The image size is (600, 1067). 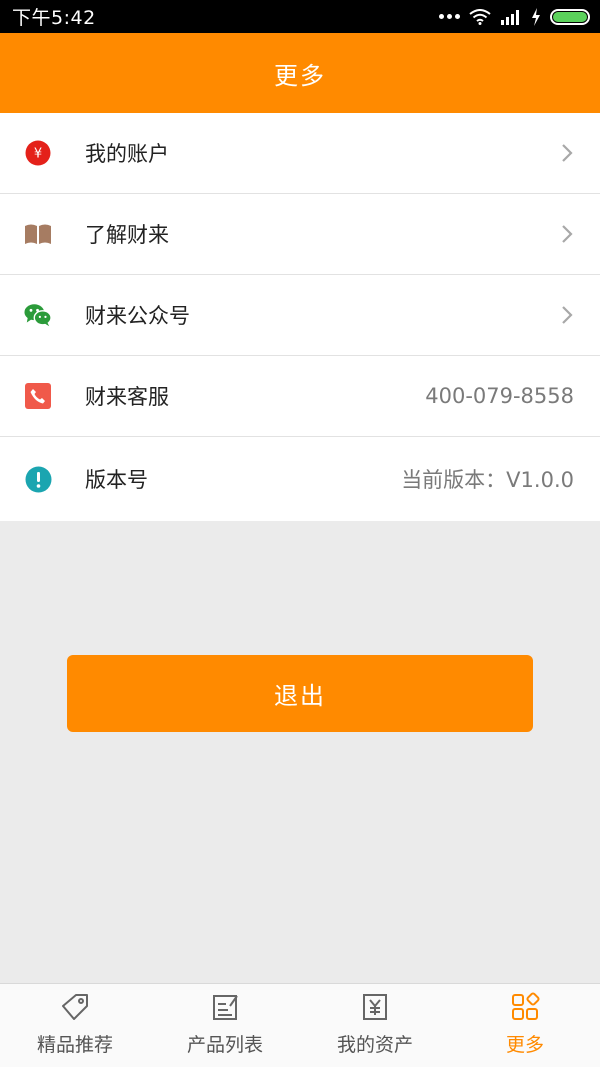 I want to click on yen-receipt-icon, so click(x=375, y=1007).